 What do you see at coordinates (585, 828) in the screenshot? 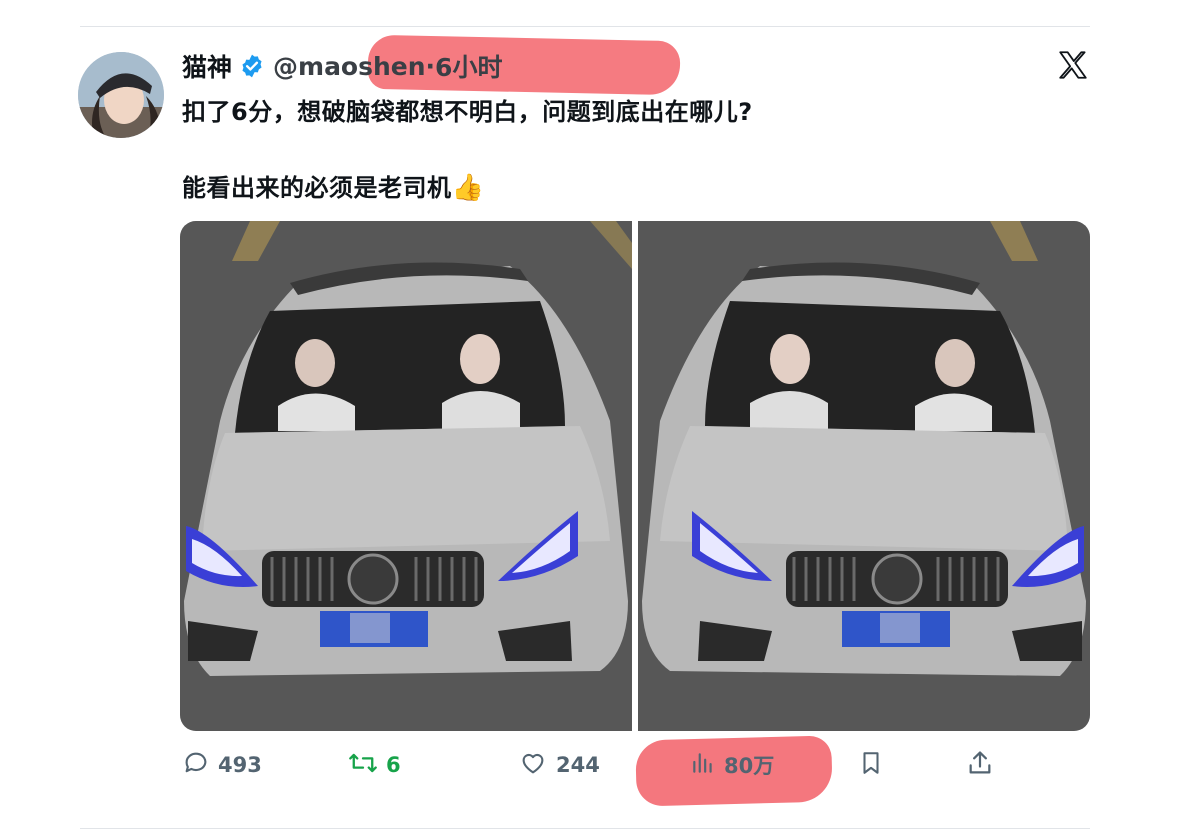
I see `bottom-divider` at bounding box center [585, 828].